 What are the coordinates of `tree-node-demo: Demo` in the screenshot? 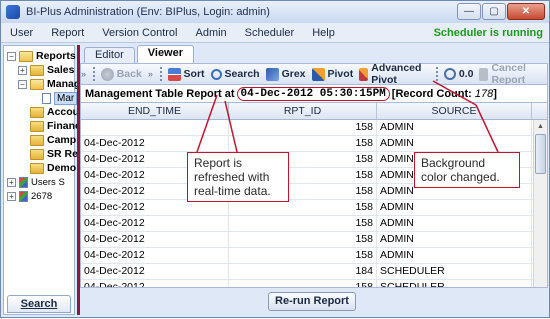 It's located at (53, 168).